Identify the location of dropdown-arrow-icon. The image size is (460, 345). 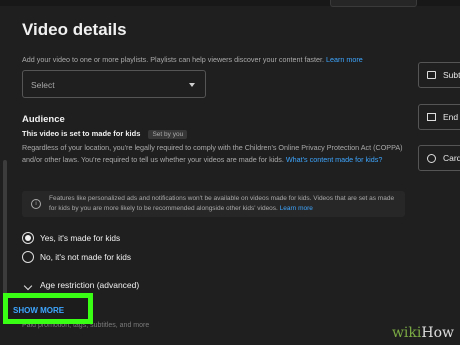
(192, 85).